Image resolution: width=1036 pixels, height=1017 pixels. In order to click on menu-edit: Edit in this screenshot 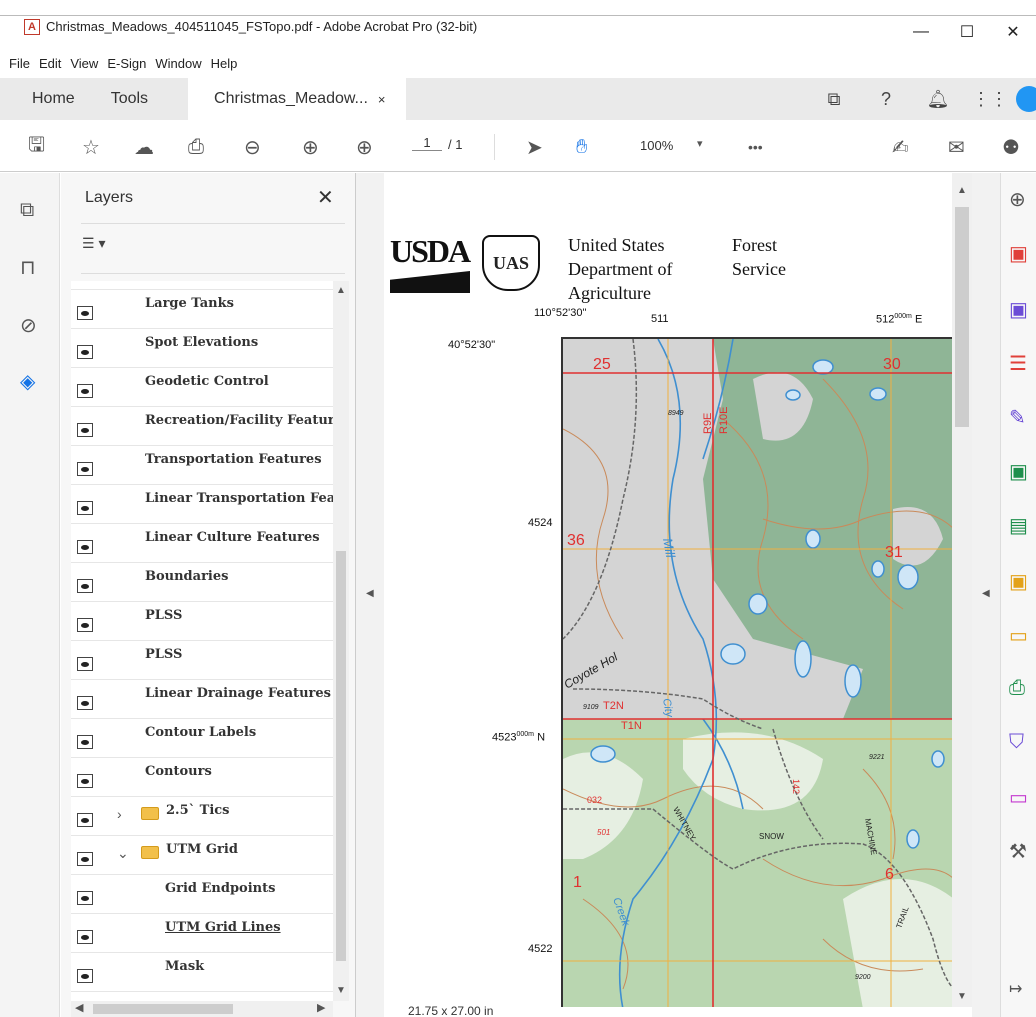, I will do `click(50, 63)`.